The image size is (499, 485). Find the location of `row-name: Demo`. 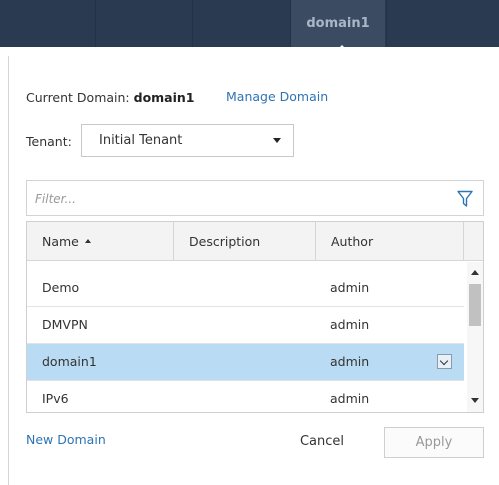

row-name: Demo is located at coordinates (61, 287).